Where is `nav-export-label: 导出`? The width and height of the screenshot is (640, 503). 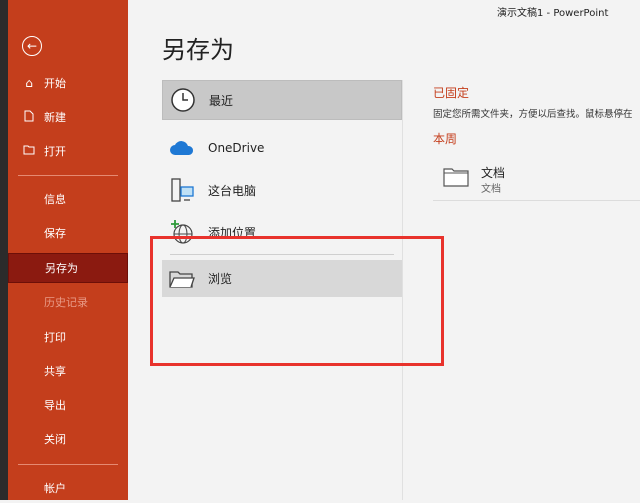
nav-export-label: 导出 is located at coordinates (55, 405).